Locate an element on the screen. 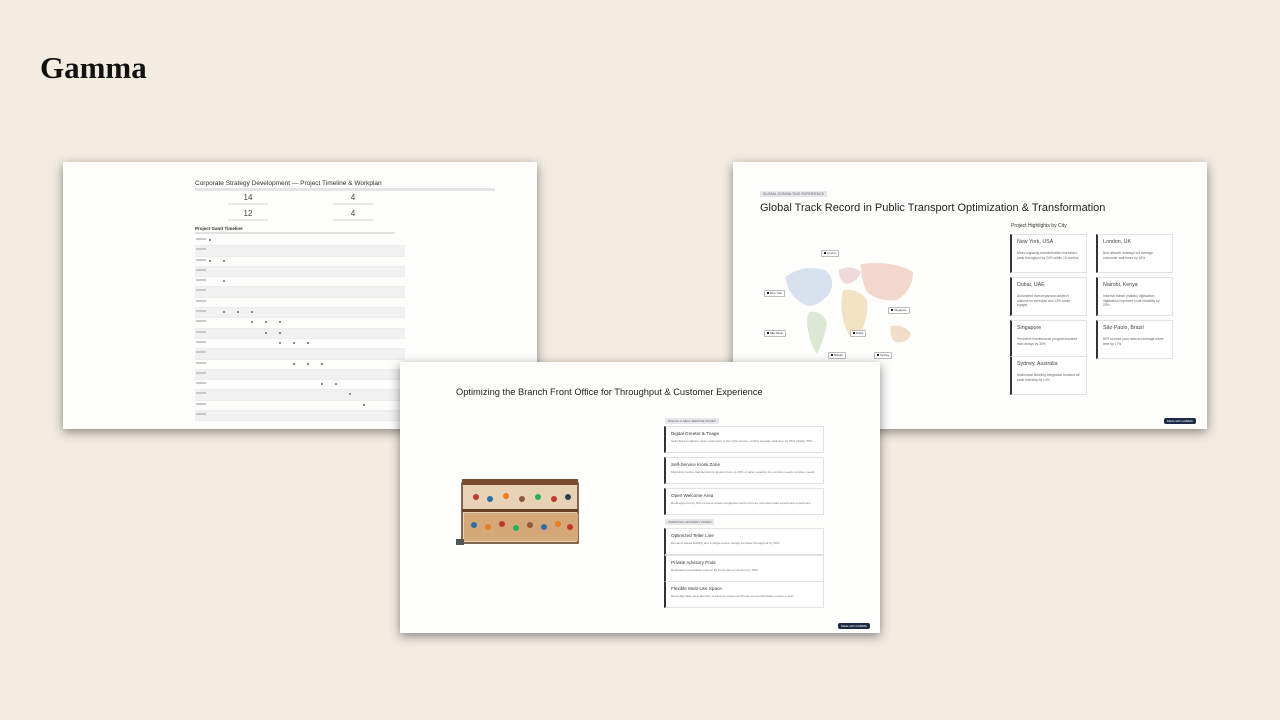 The width and height of the screenshot is (1280, 720). brand-title: Gamma is located at coordinates (93, 67).